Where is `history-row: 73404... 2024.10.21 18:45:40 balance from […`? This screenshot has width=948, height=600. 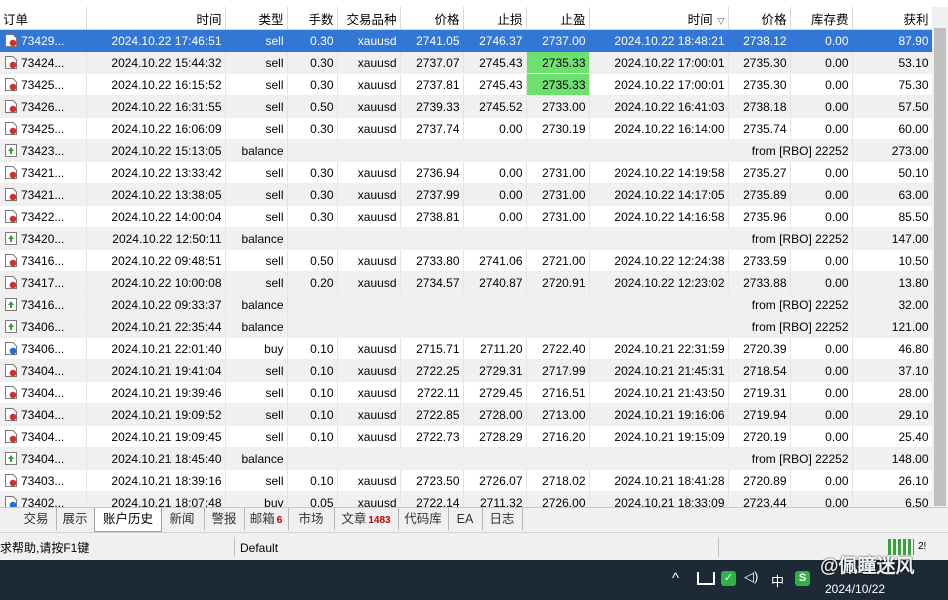 history-row: 73404... 2024.10.21 18:45:40 balance from [… is located at coordinates (466, 458).